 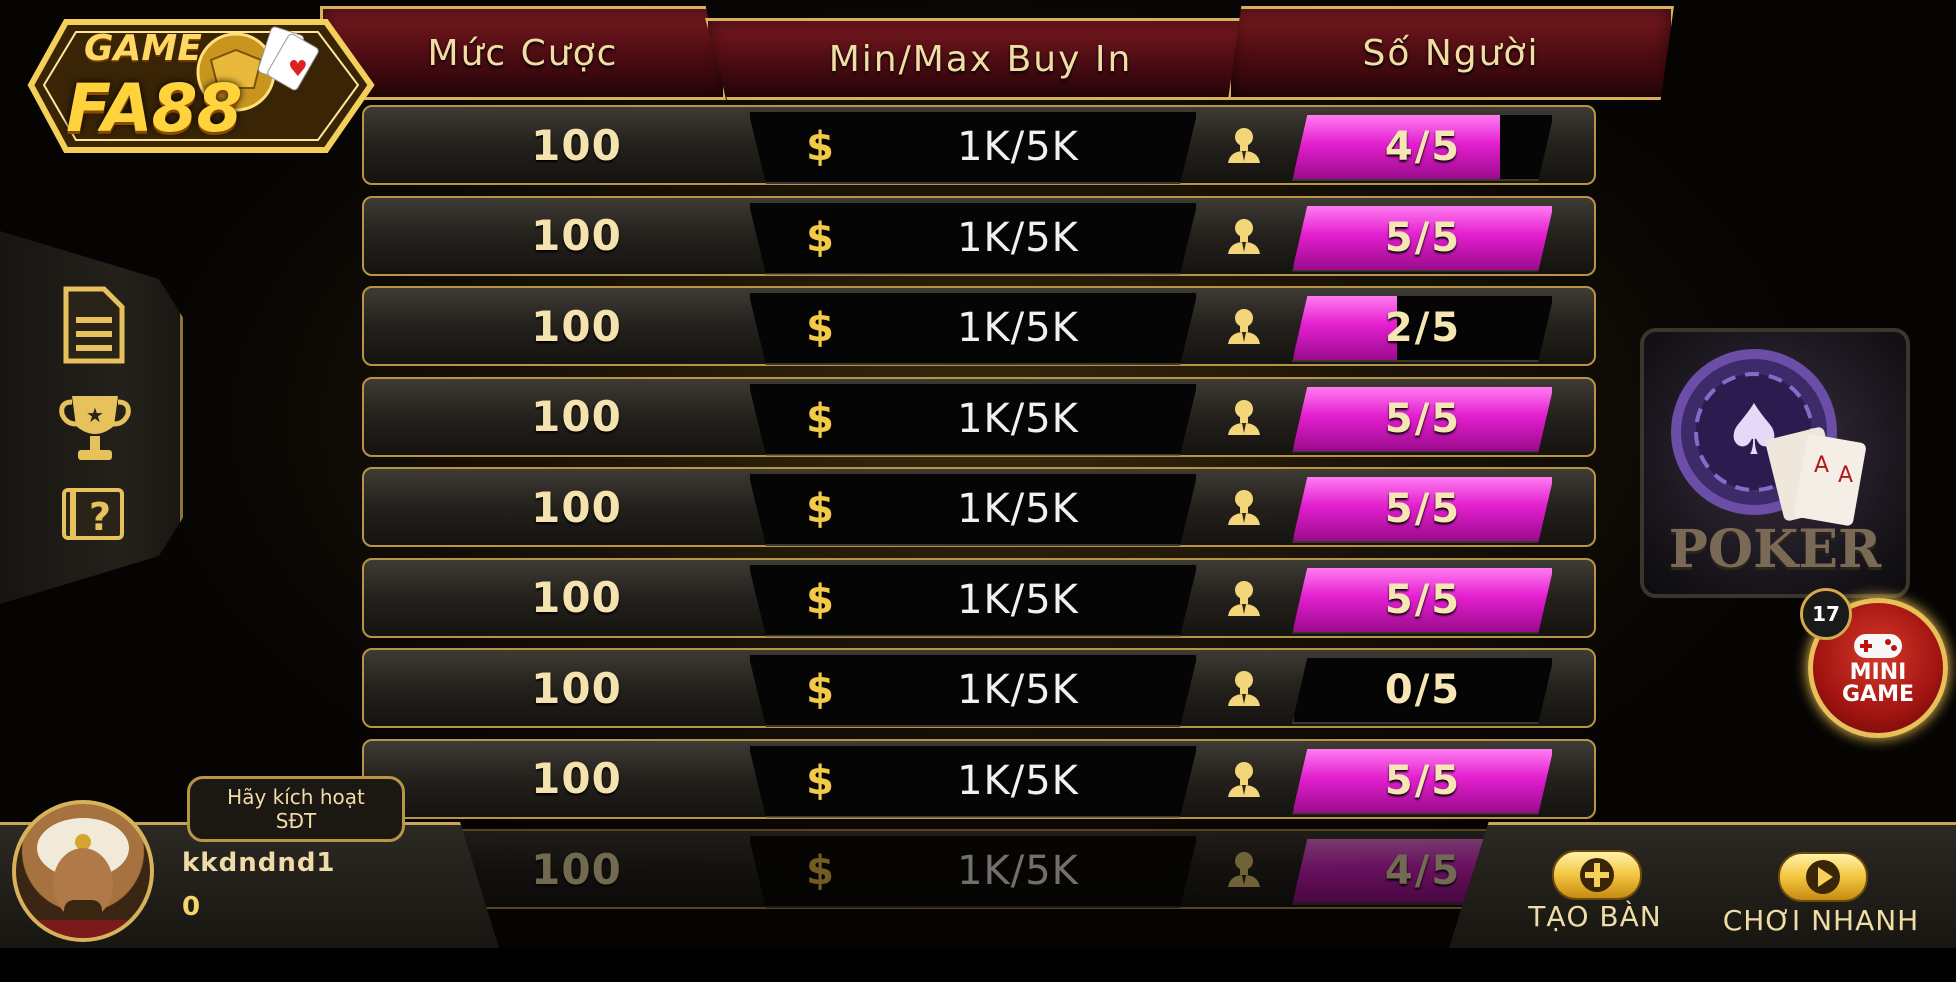 What do you see at coordinates (154, 108) in the screenshot?
I see `logo-fa88-text: FA88` at bounding box center [154, 108].